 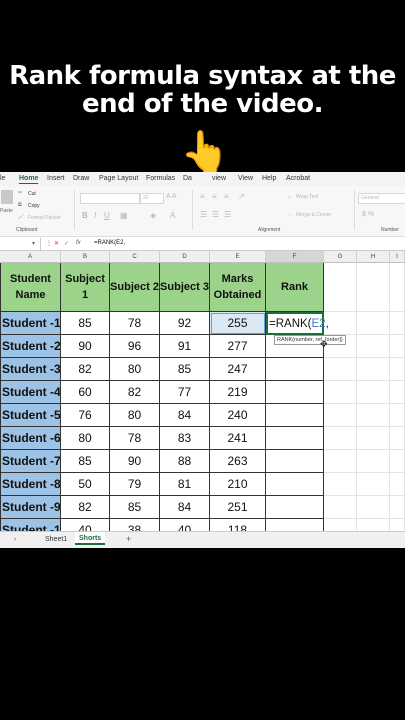 What do you see at coordinates (78, 243) in the screenshot?
I see `function-icon: fx` at bounding box center [78, 243].